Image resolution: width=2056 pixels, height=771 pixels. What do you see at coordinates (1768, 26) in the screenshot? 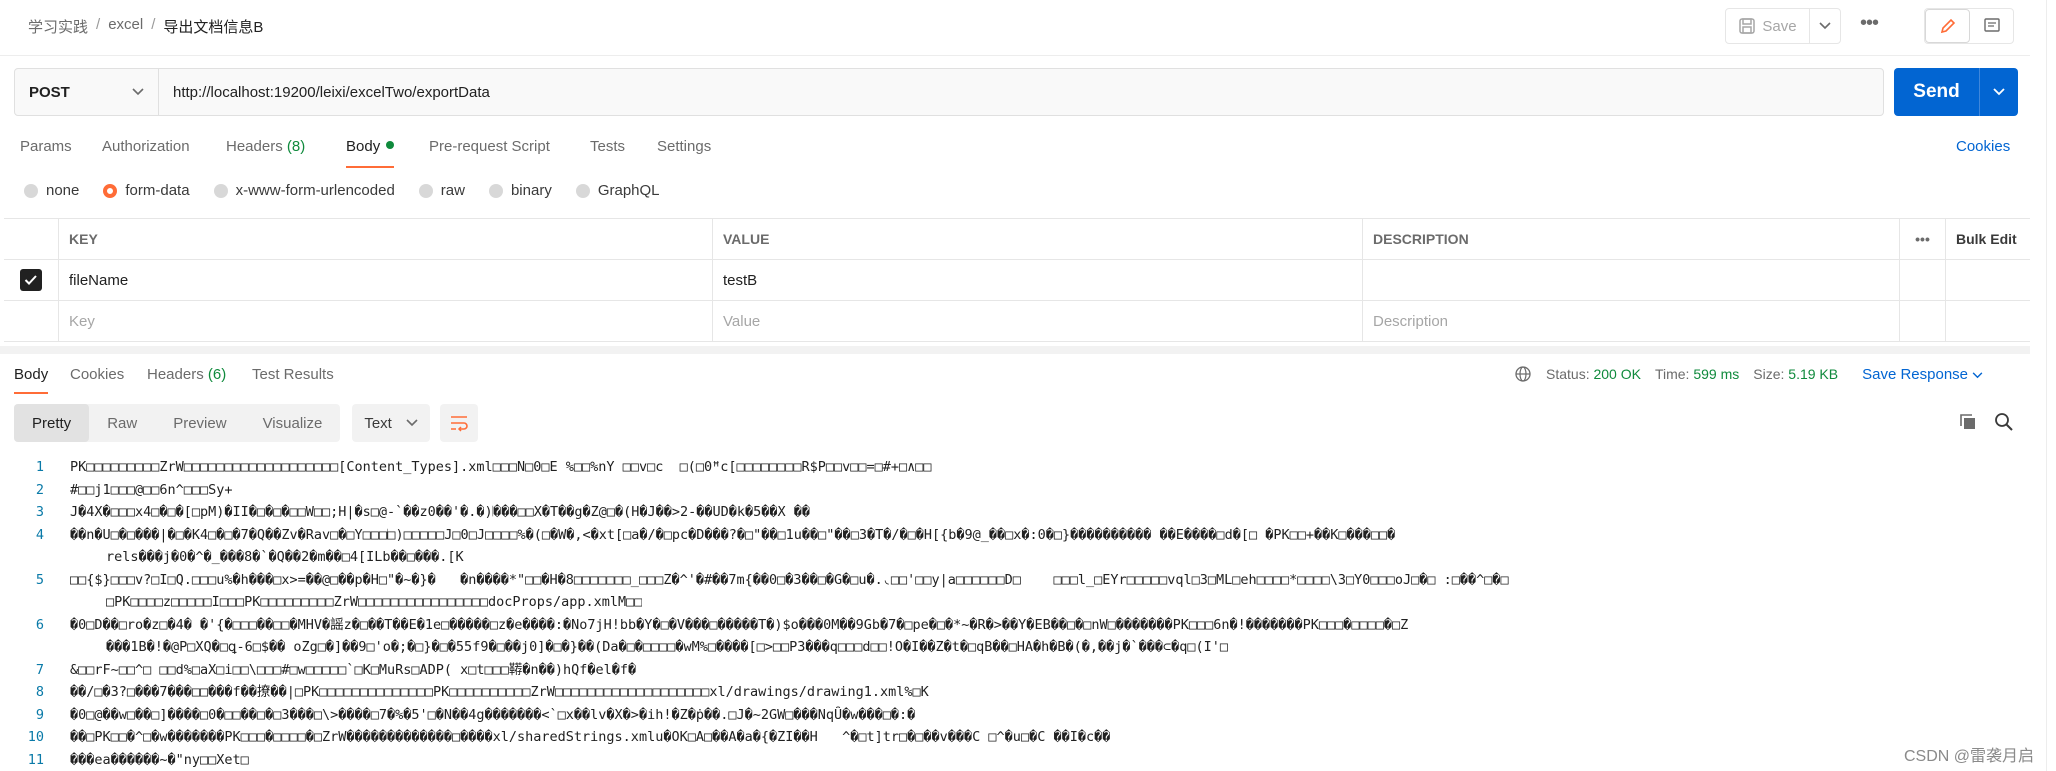
I see `save-button: Save` at bounding box center [1768, 26].